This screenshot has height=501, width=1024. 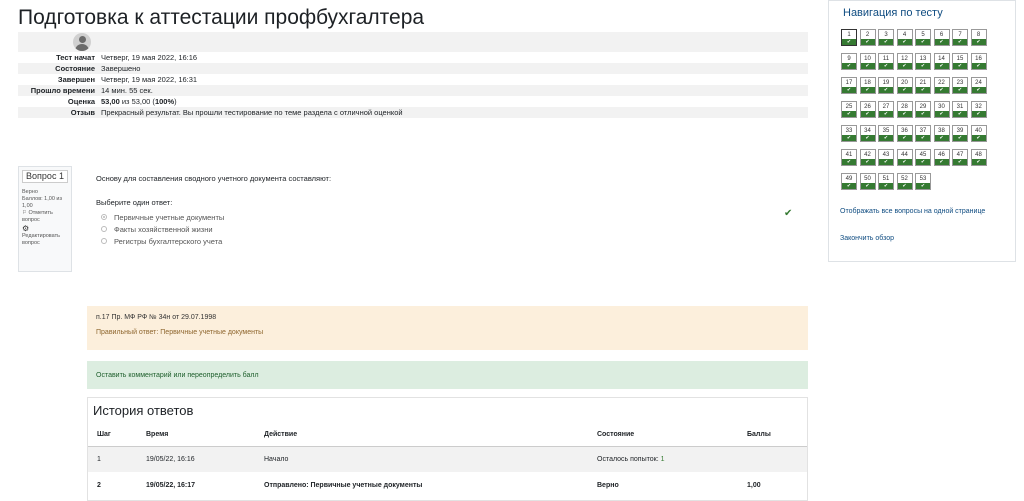 What do you see at coordinates (923, 181) in the screenshot?
I see `quiz-nav-button-53: 53 ✔` at bounding box center [923, 181].